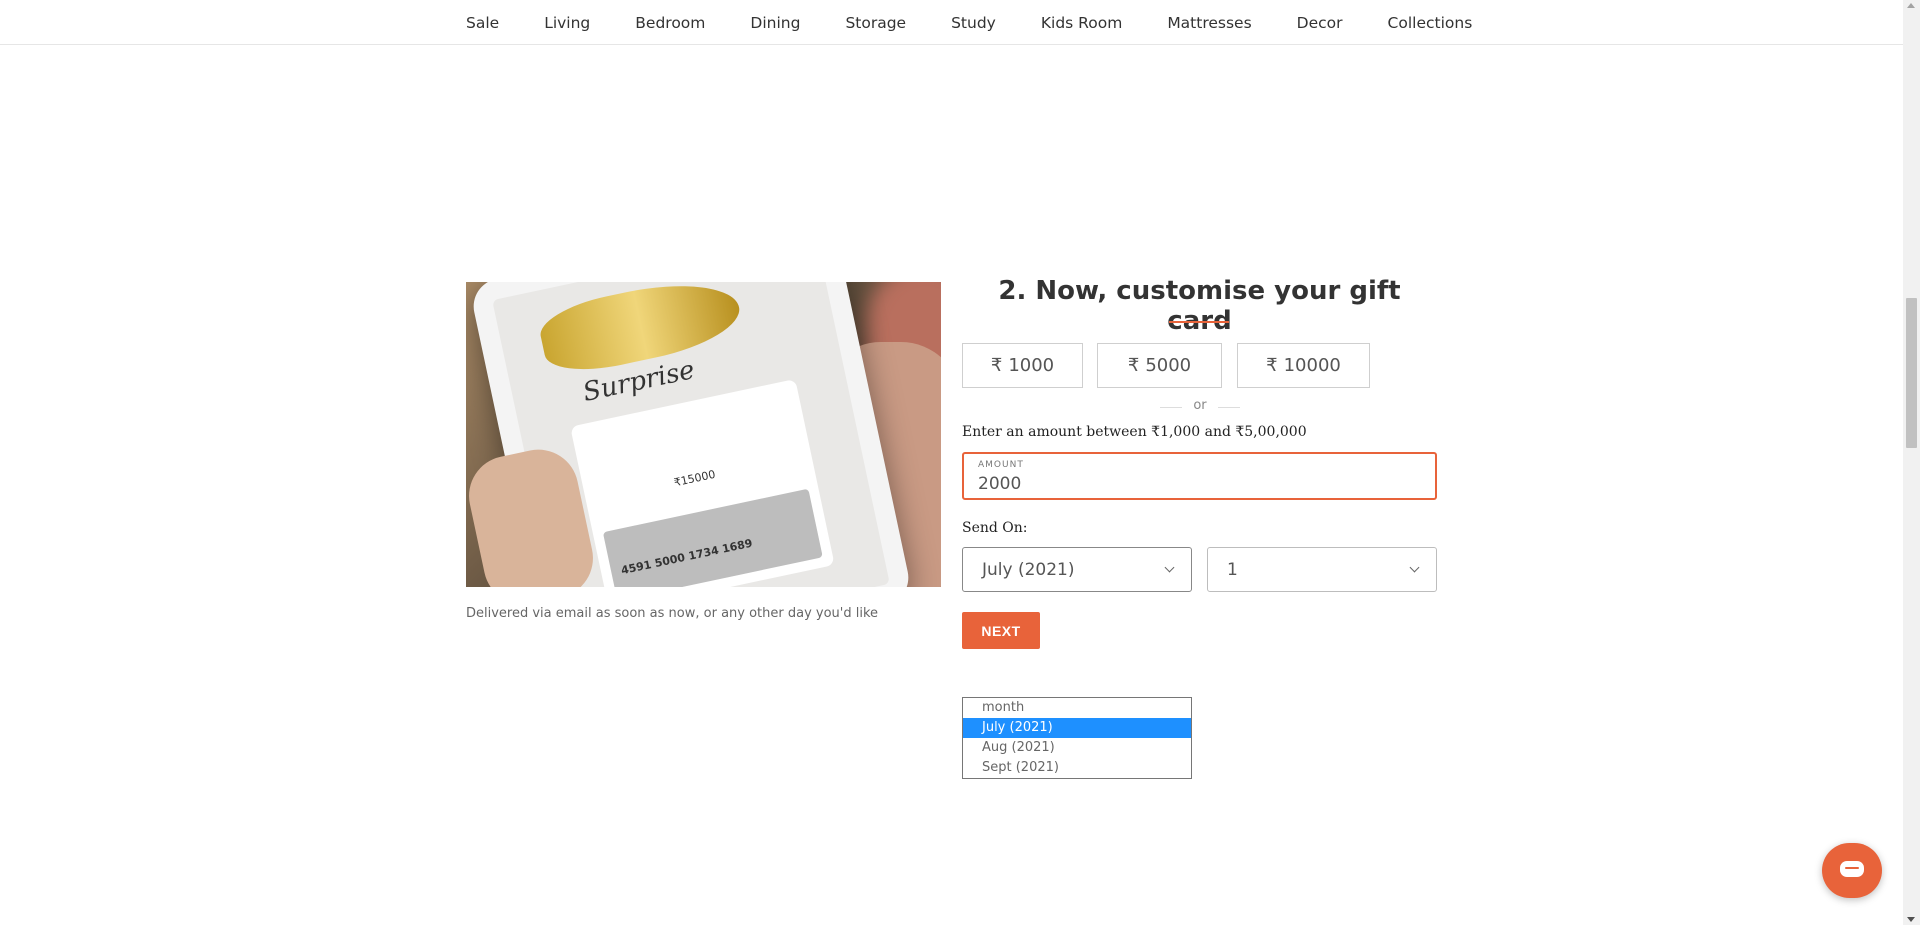 The image size is (1920, 925). I want to click on month-option: Aug (2021), so click(1077, 748).